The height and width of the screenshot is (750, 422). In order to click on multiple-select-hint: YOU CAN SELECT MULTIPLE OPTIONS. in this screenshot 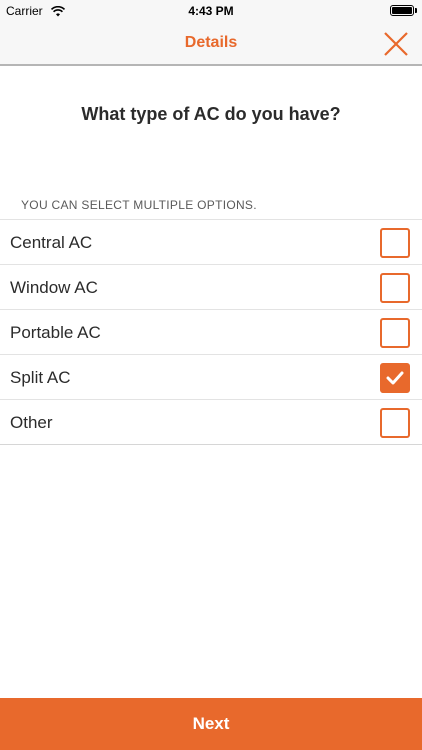, I will do `click(139, 205)`.